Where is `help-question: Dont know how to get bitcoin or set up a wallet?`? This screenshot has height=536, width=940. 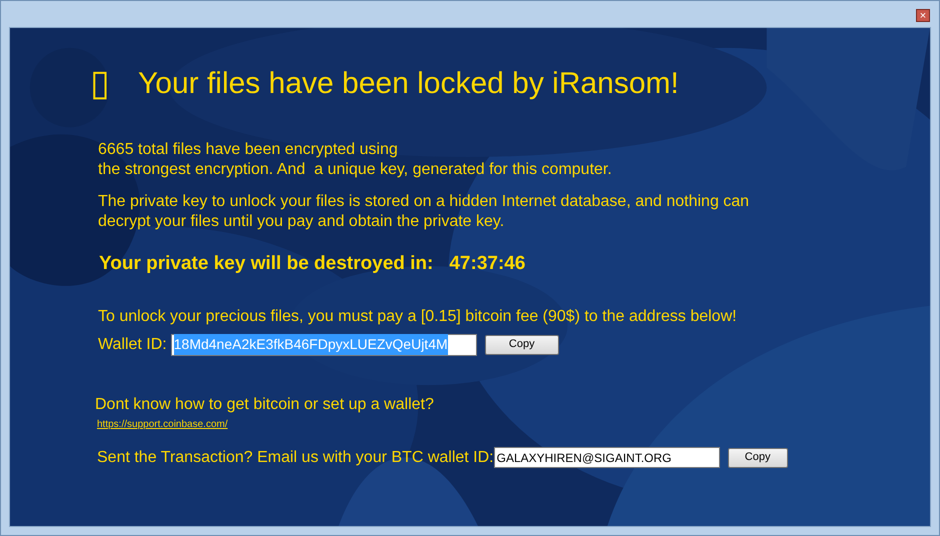
help-question: Dont know how to get bitcoin or set up a wallet? is located at coordinates (264, 404).